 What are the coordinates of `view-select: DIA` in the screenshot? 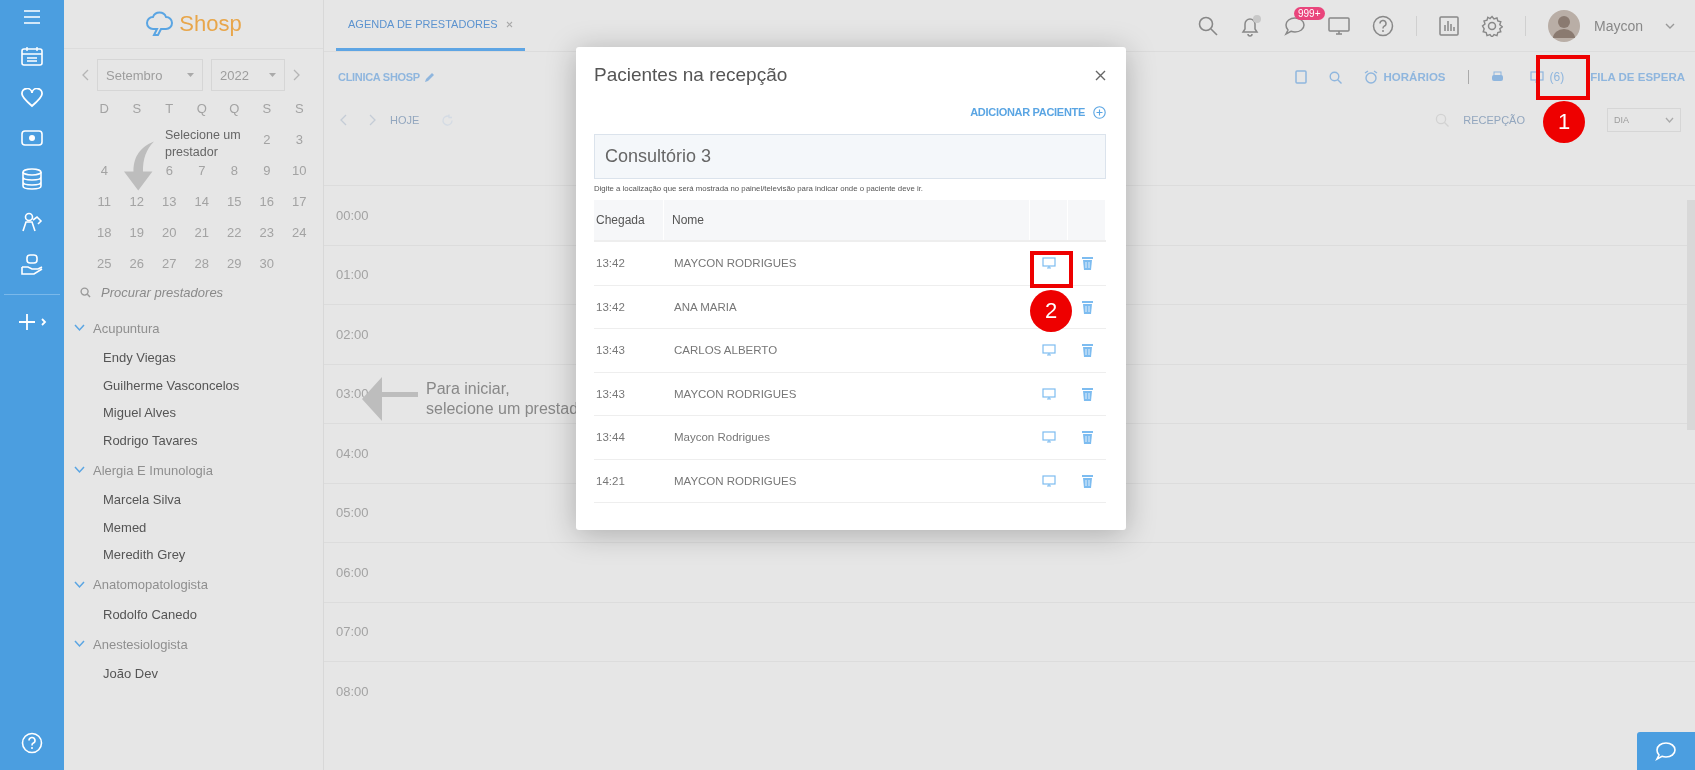 It's located at (1644, 120).